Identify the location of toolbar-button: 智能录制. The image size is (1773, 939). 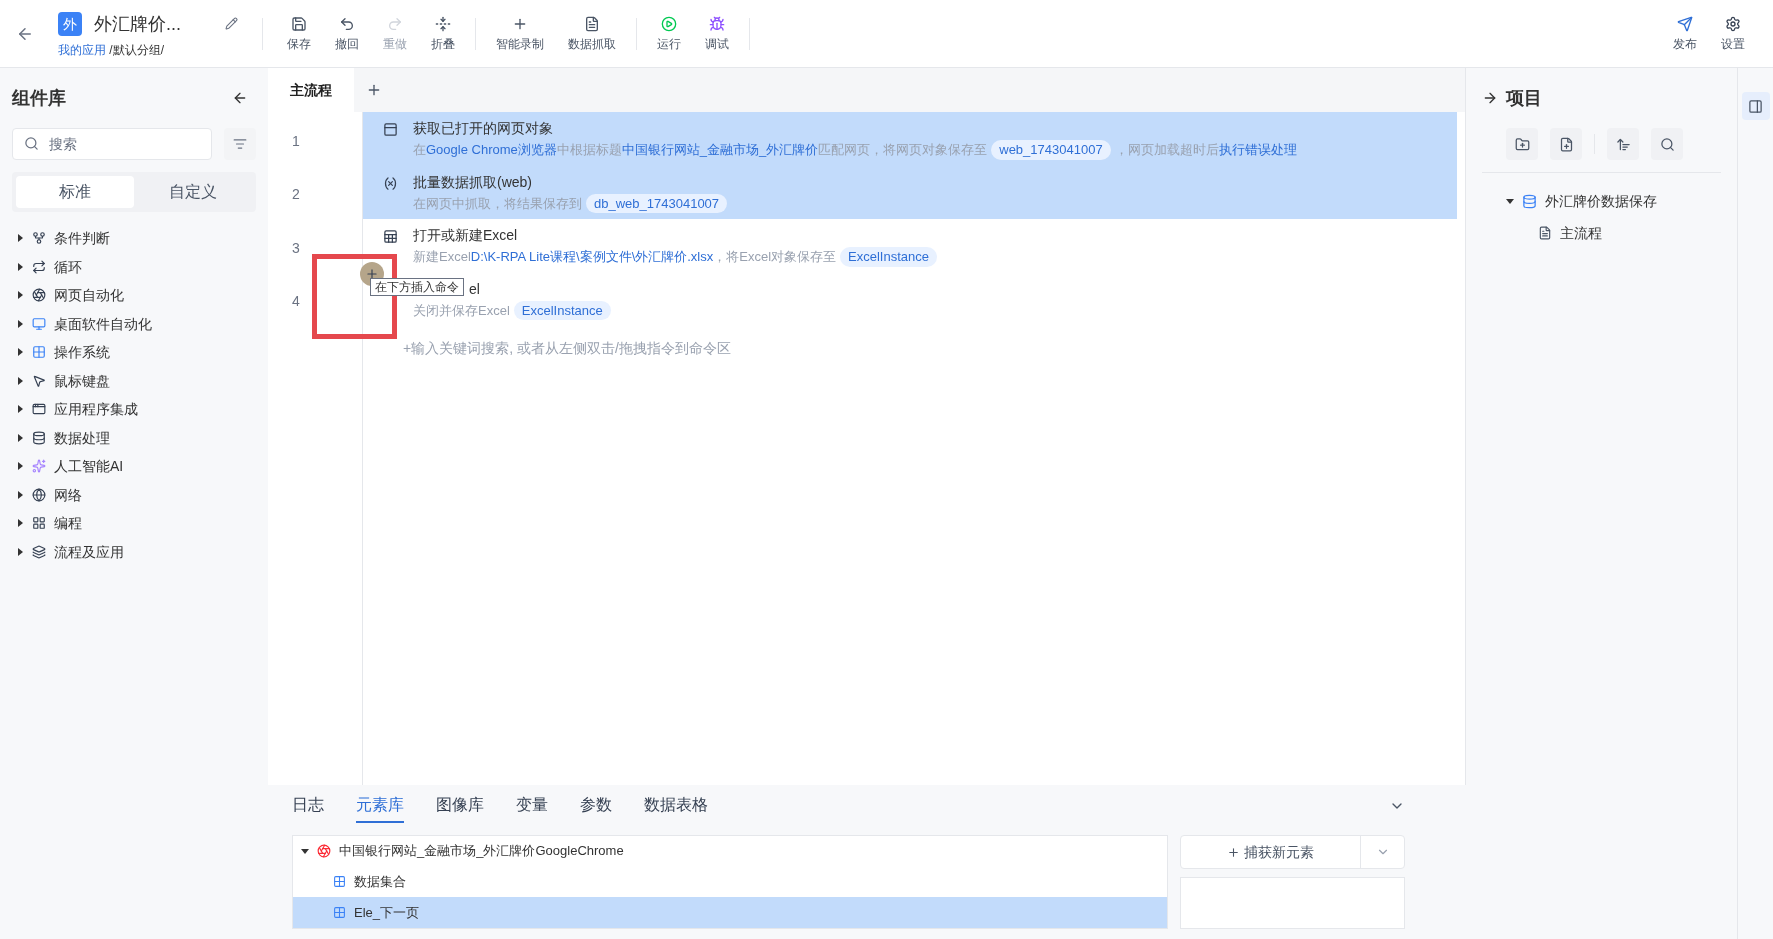
(520, 33).